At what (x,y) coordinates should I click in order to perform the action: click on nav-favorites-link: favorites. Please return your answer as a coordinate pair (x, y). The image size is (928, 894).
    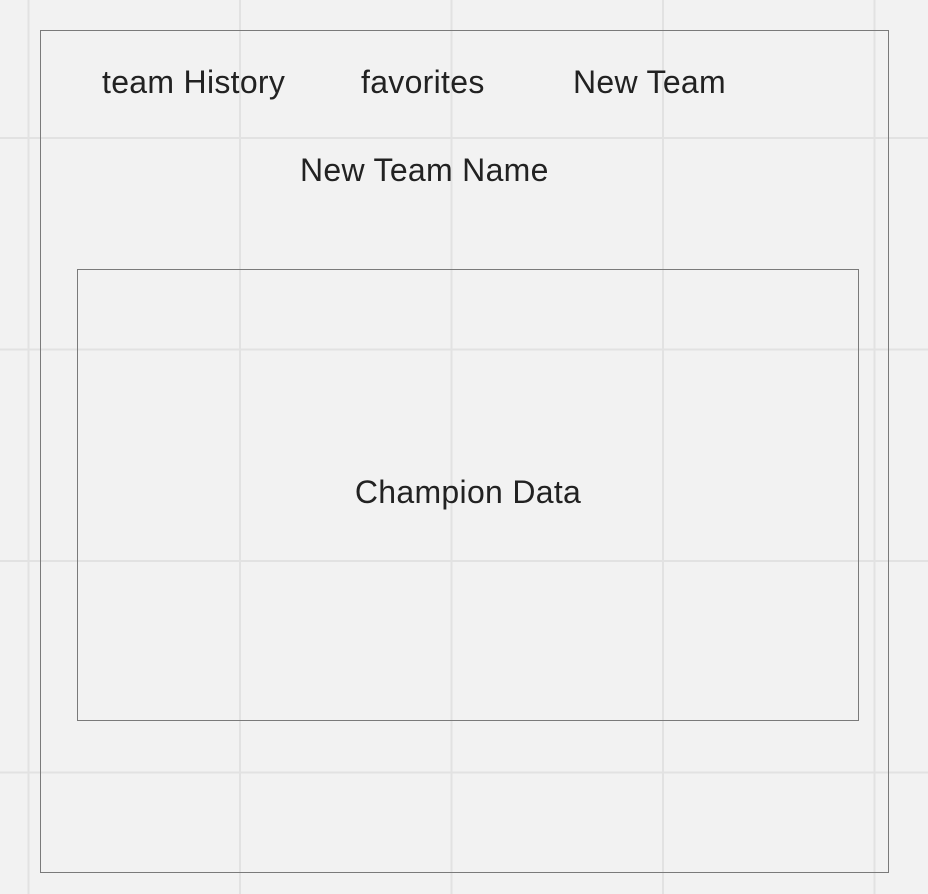
    Looking at the image, I should click on (423, 82).